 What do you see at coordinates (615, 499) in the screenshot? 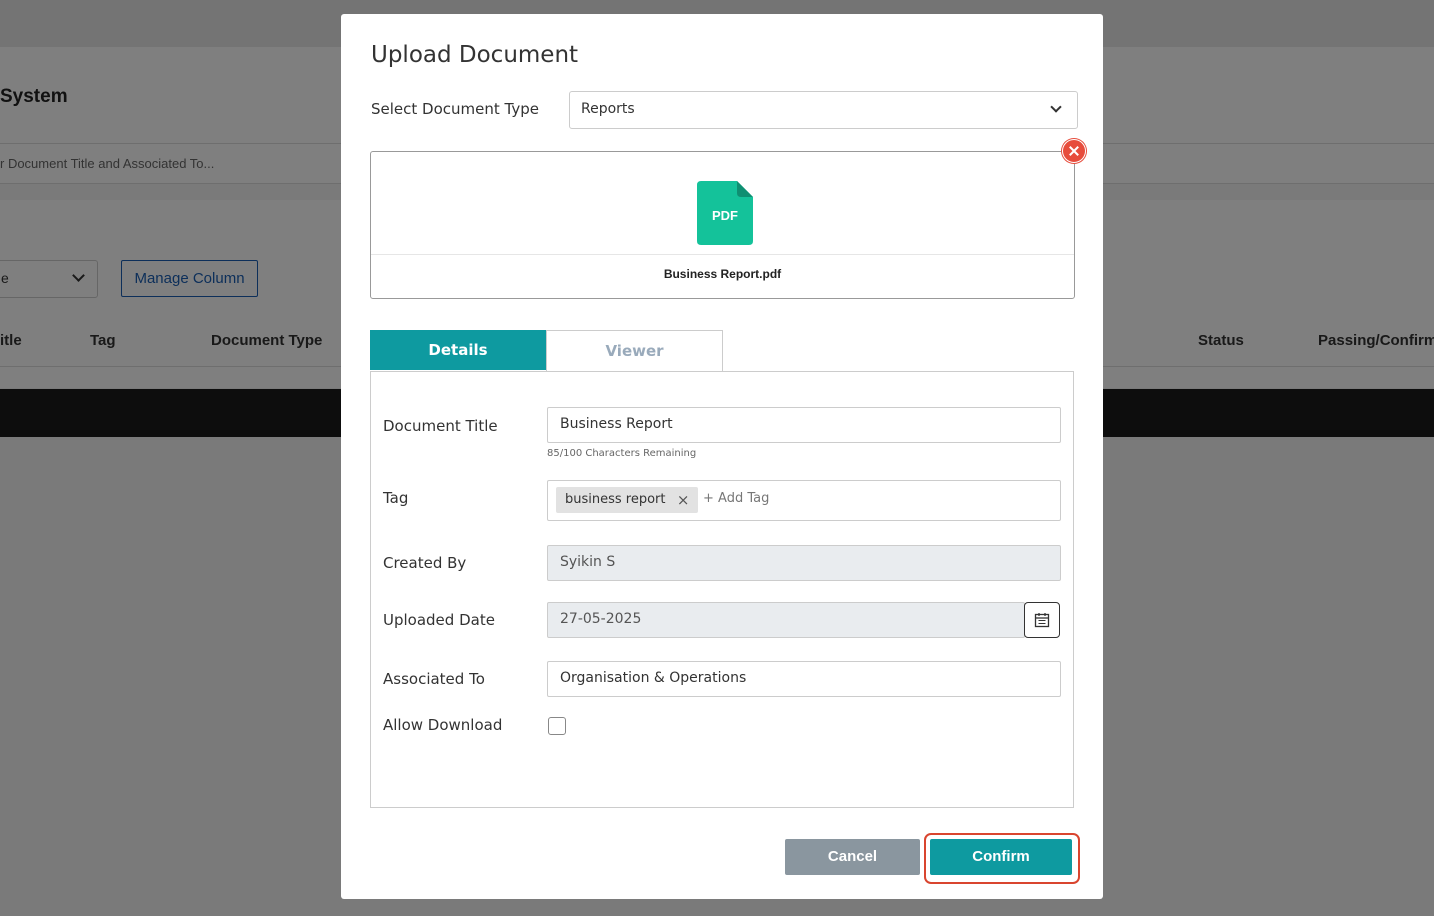
I see `tag-chip-label: business report` at bounding box center [615, 499].